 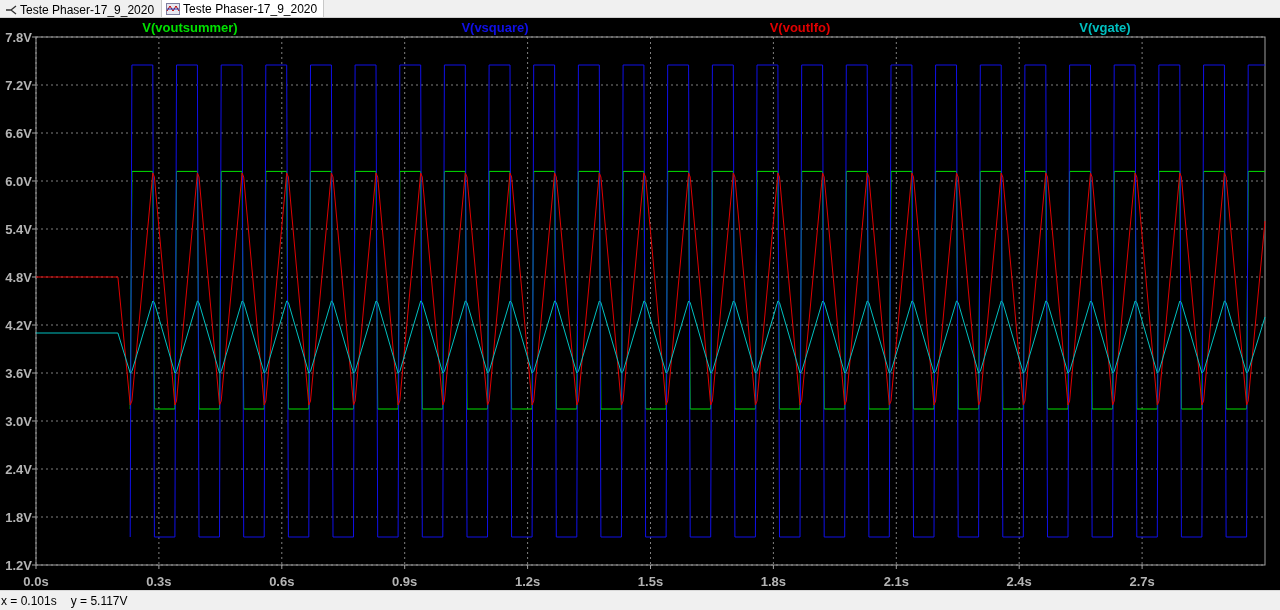 What do you see at coordinates (18, 325) in the screenshot?
I see `axis-tick-label: 4.2V` at bounding box center [18, 325].